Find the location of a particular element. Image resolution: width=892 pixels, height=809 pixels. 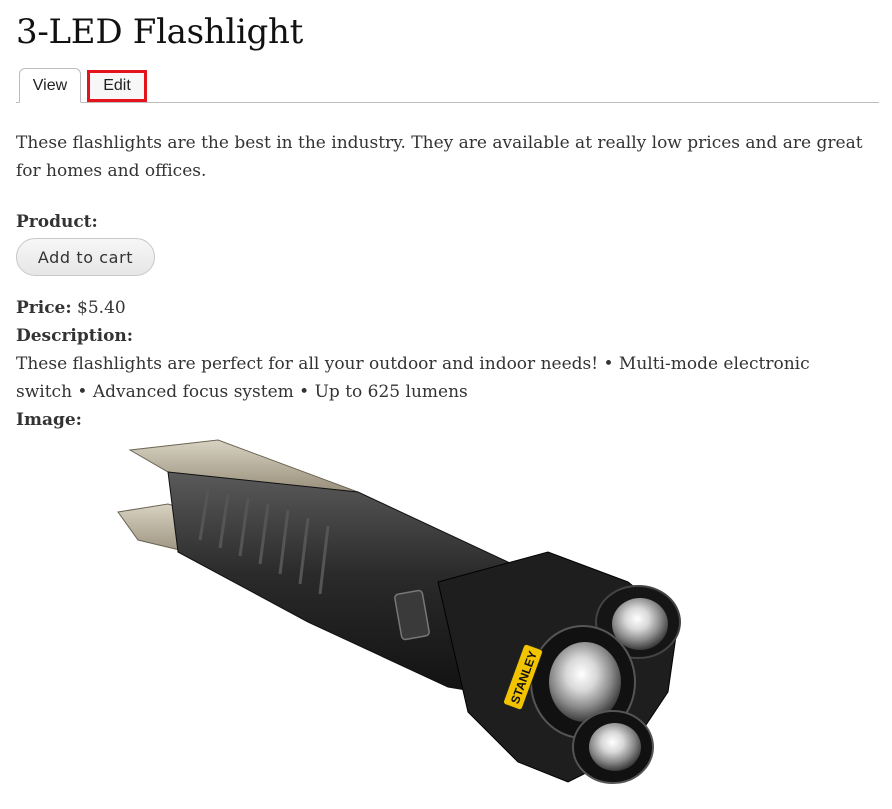

product-label: Product: is located at coordinates (57, 222).